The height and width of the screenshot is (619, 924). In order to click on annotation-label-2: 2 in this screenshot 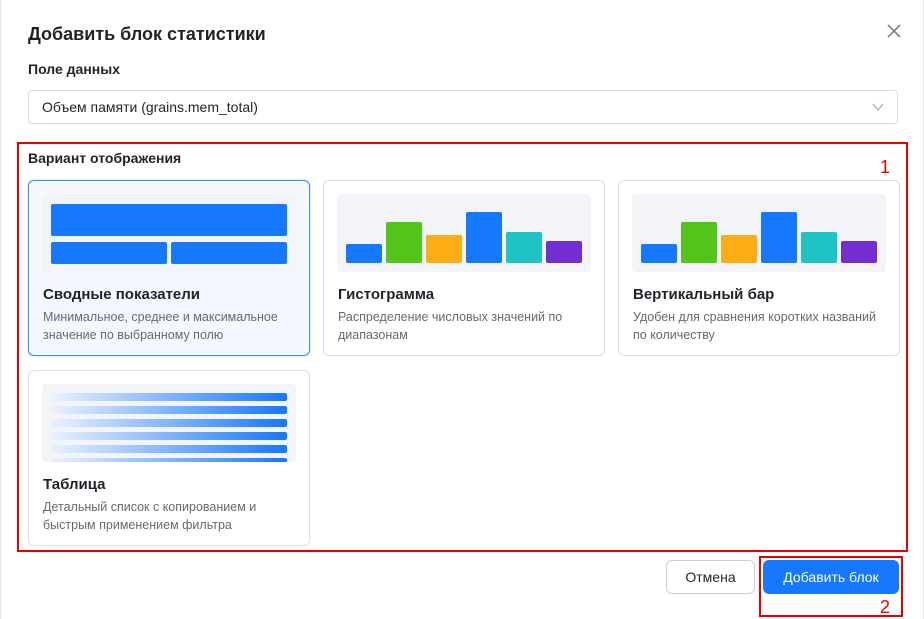, I will do `click(885, 607)`.